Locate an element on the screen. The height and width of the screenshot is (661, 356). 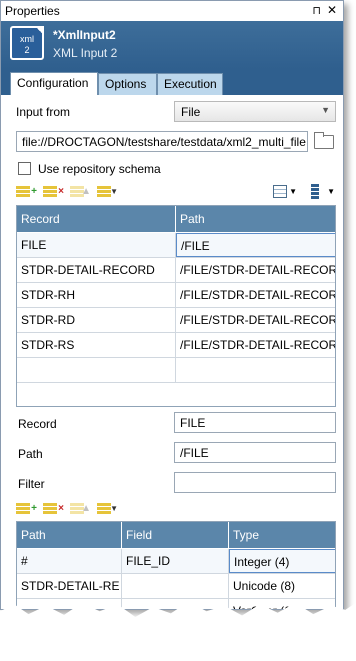
table-row: # FILE_ID Integer (4) is located at coordinates (176, 561).